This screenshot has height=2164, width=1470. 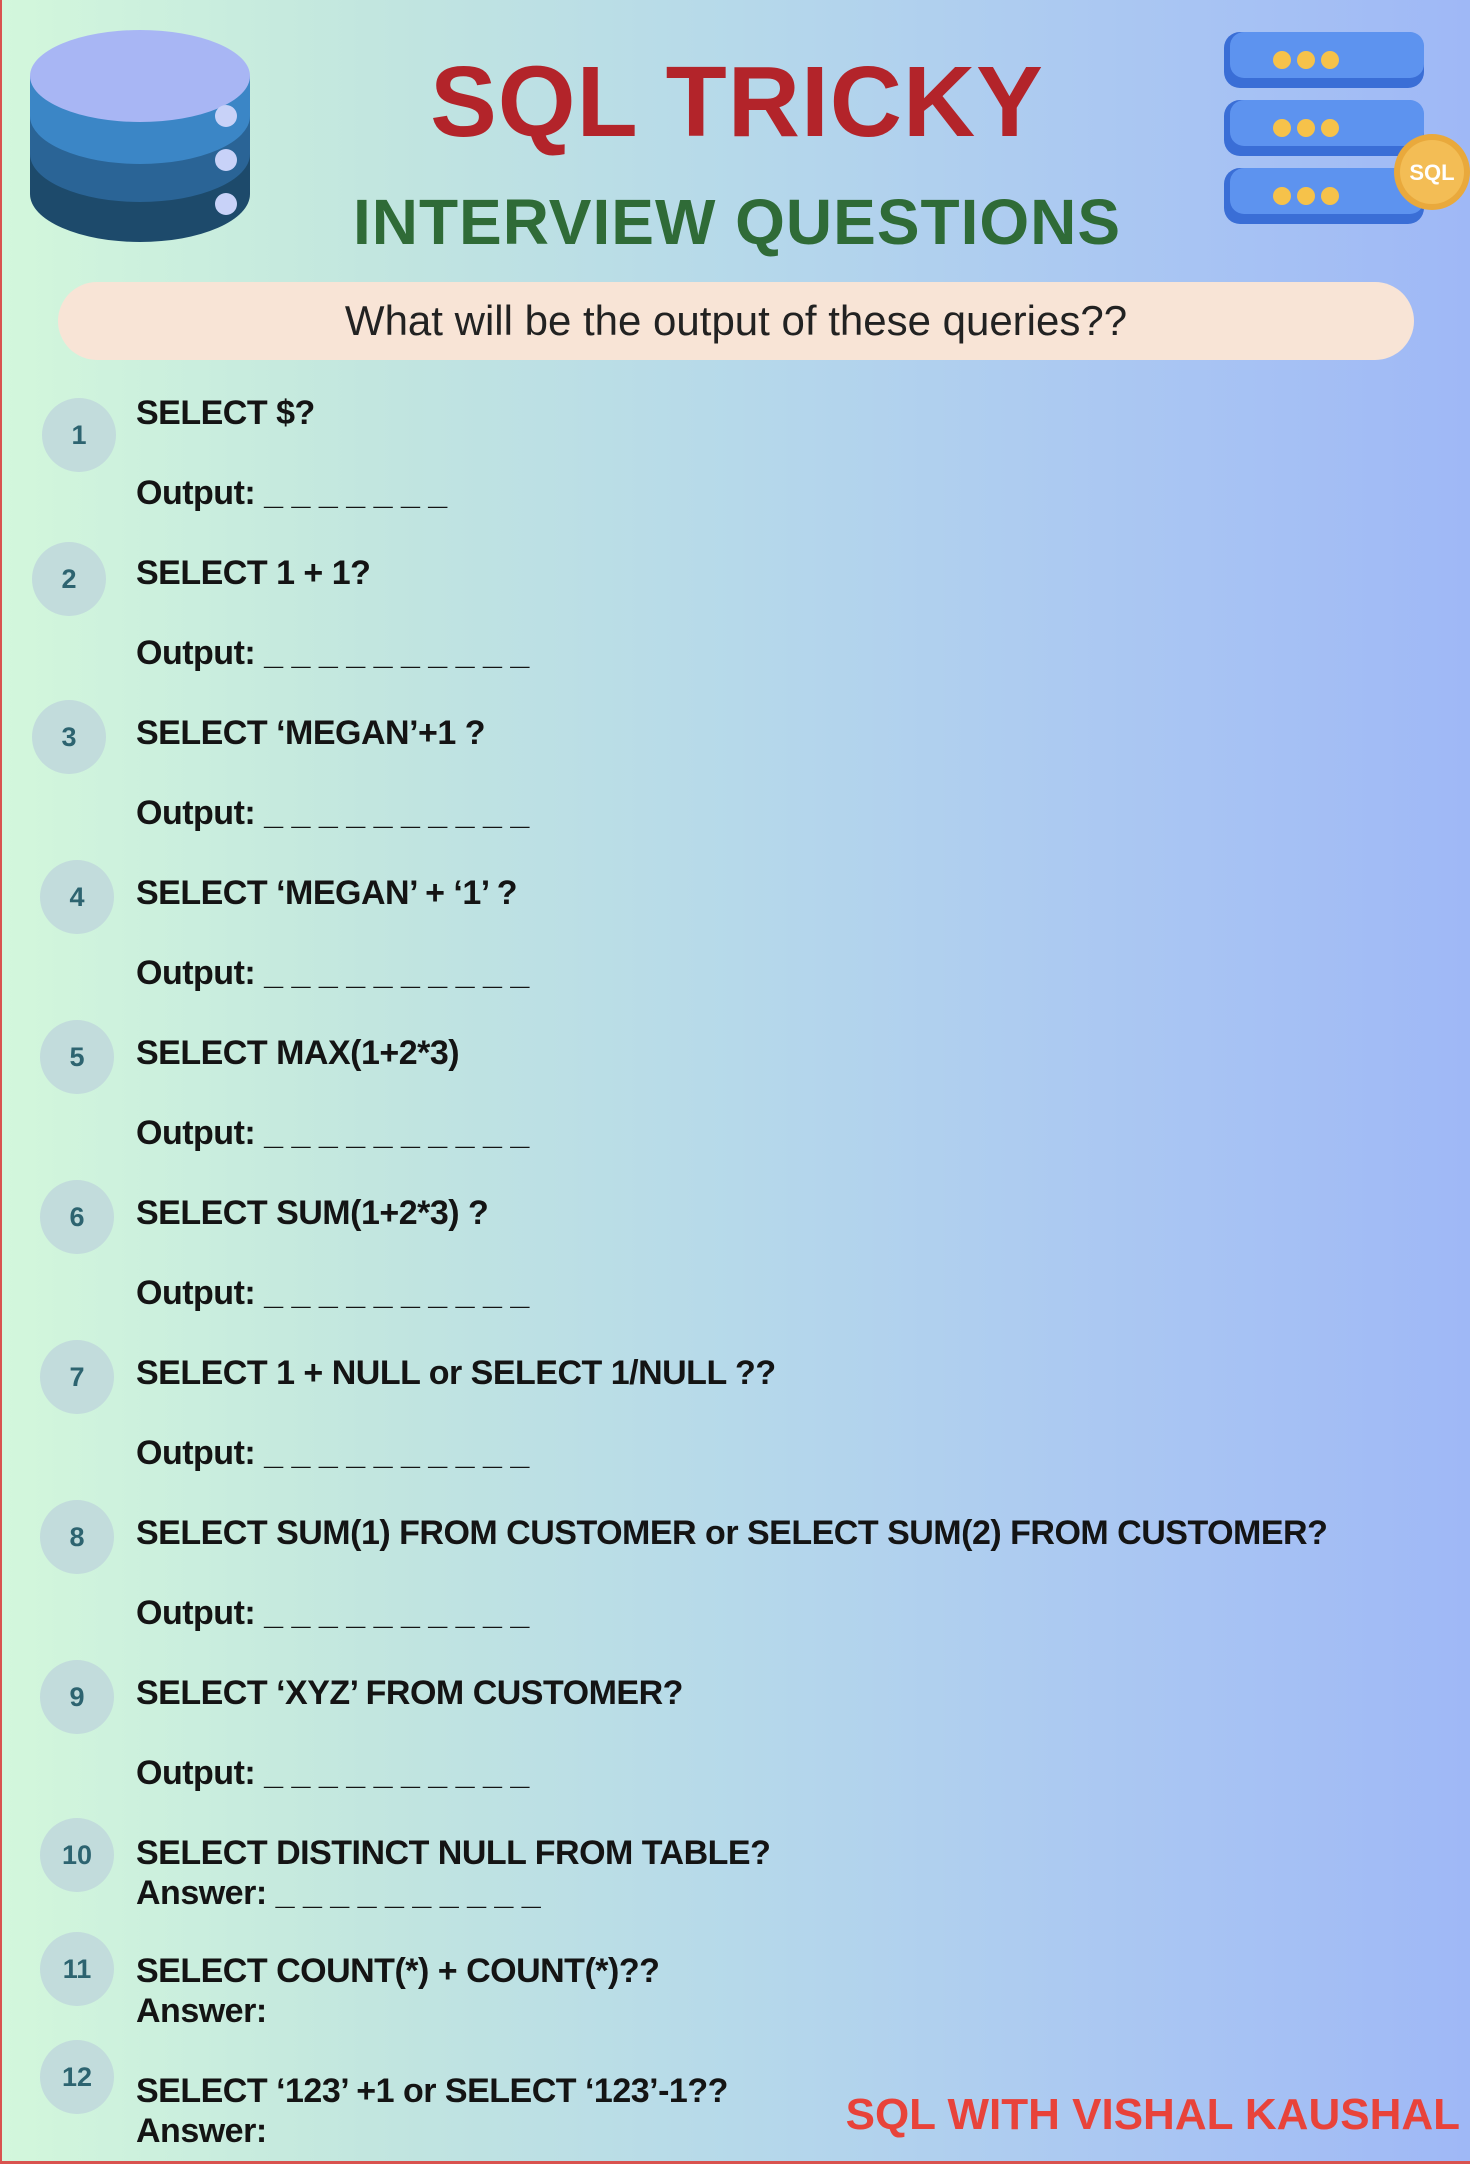 I want to click on sql-server-icon: SQL, so click(x=1347, y=128).